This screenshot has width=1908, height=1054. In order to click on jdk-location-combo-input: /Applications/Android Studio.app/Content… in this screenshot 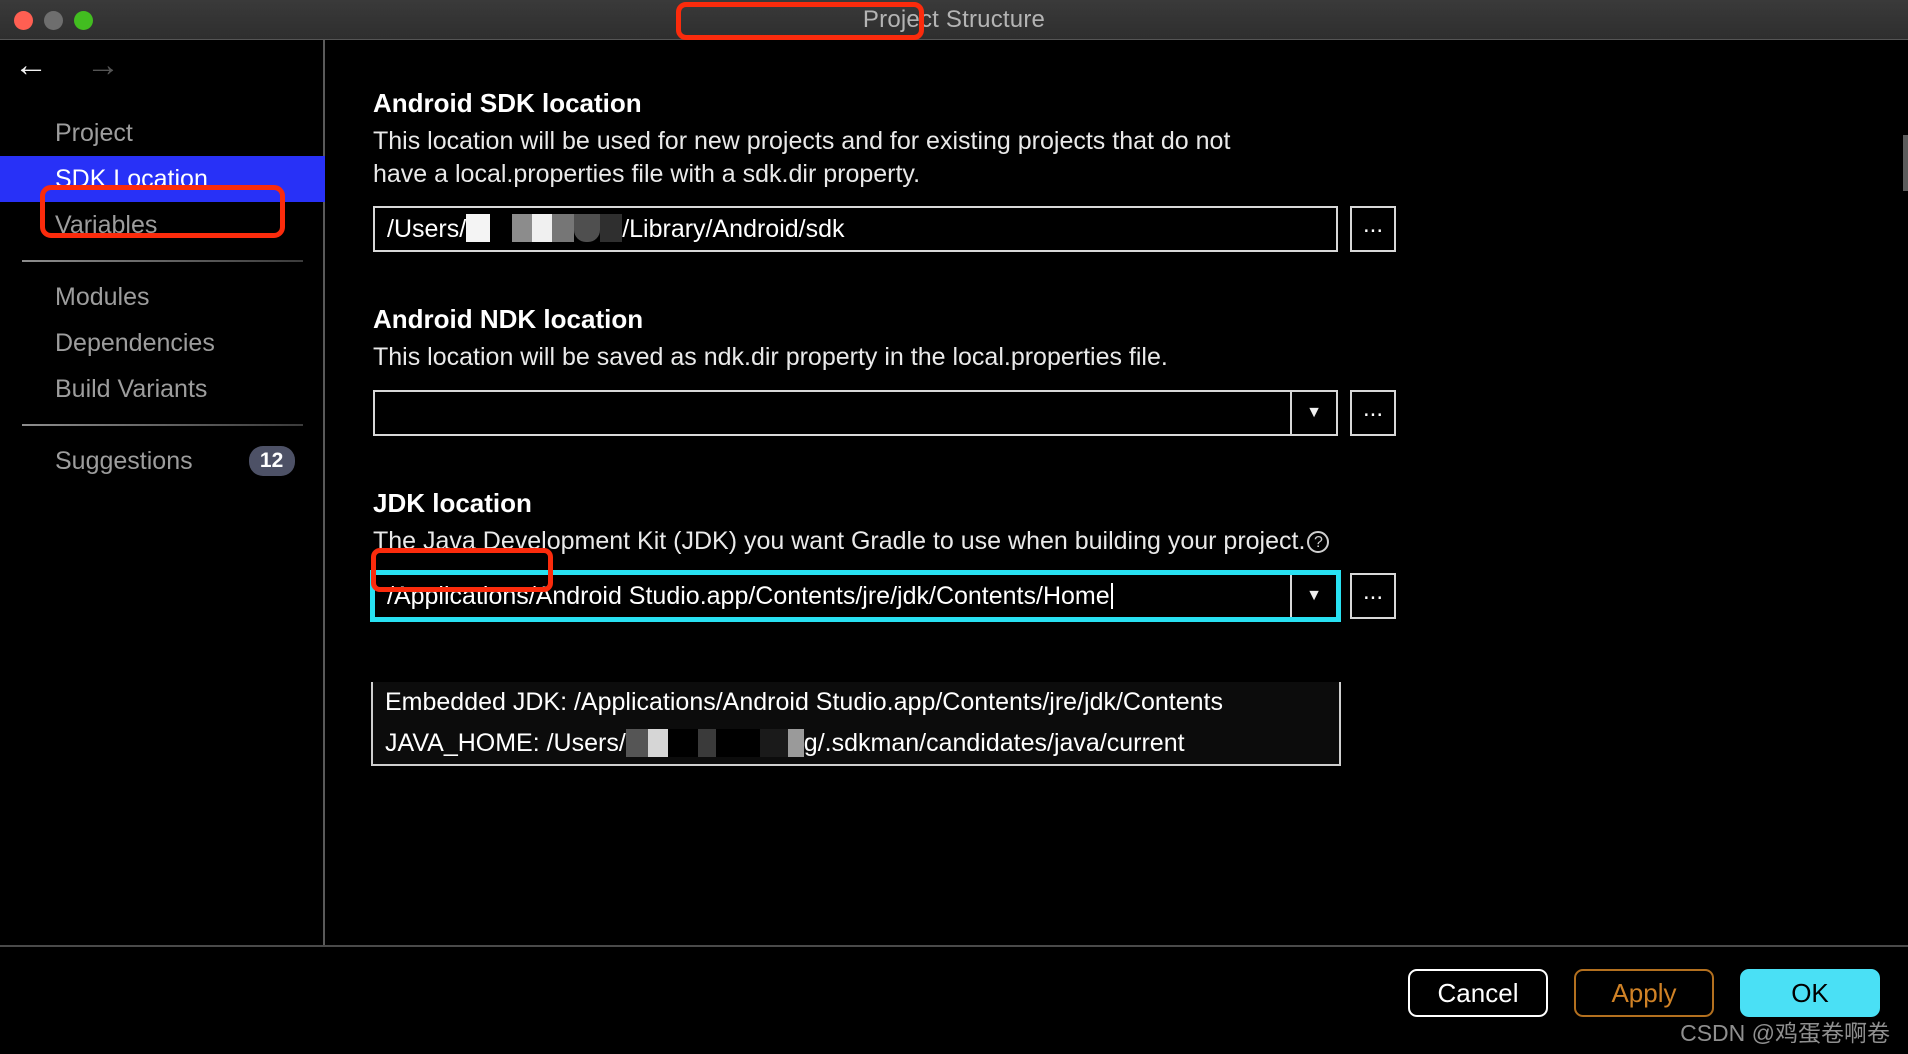, I will do `click(855, 596)`.